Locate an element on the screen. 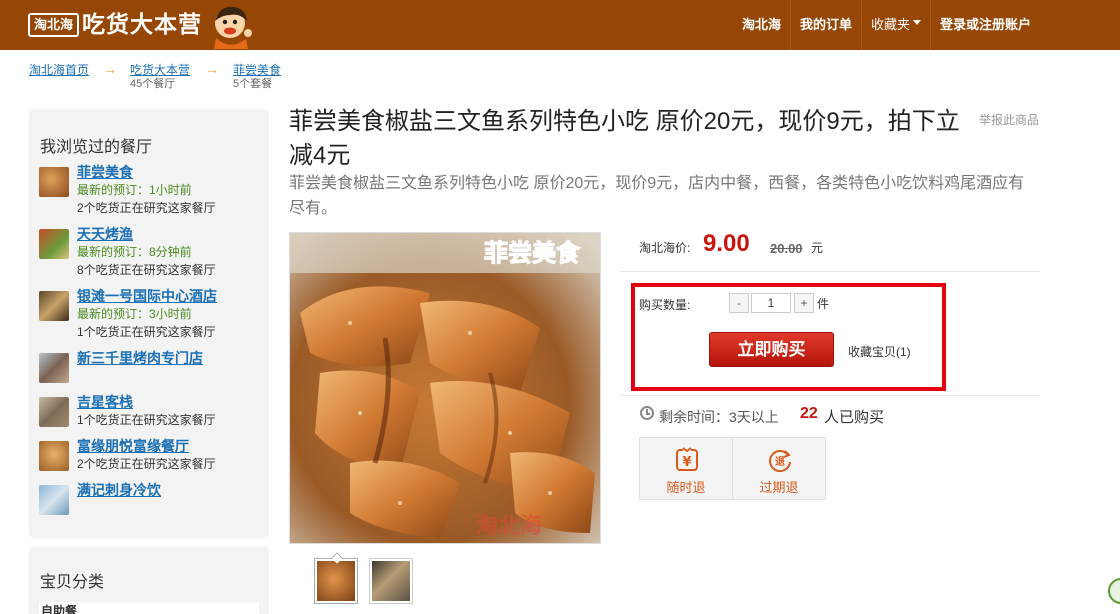  list-item: 银滩一号国际中心酒店 最新的预订：3小时前 1个吃货正在研究这家餐厅 is located at coordinates (151, 315).